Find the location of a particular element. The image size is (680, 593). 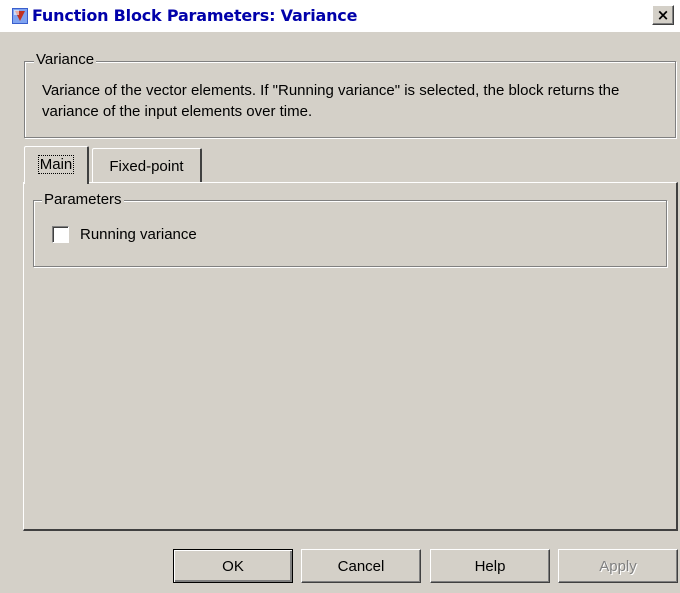

running-variance-label: Running variance is located at coordinates (138, 234).